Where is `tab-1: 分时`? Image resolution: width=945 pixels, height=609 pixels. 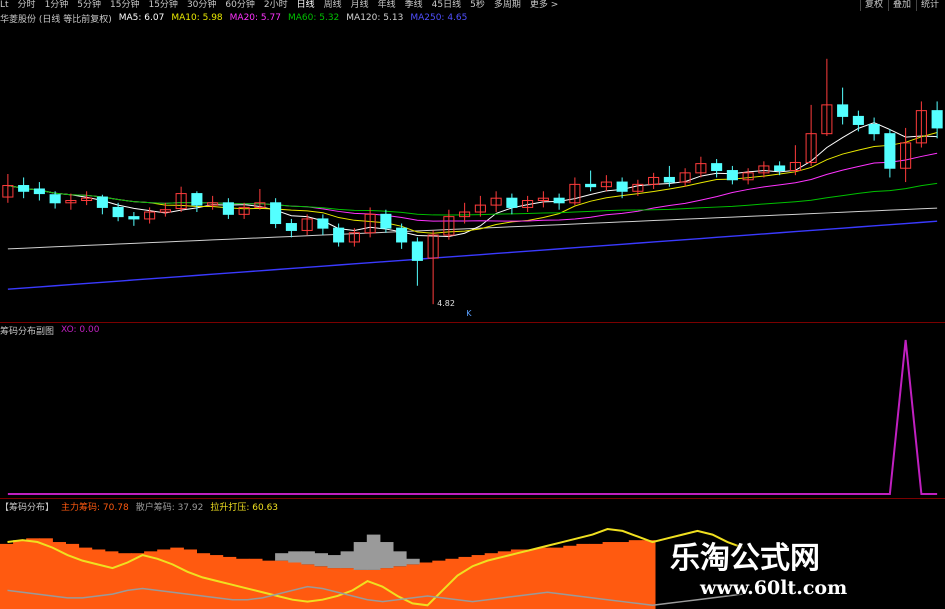 tab-1: 分时 is located at coordinates (27, 5).